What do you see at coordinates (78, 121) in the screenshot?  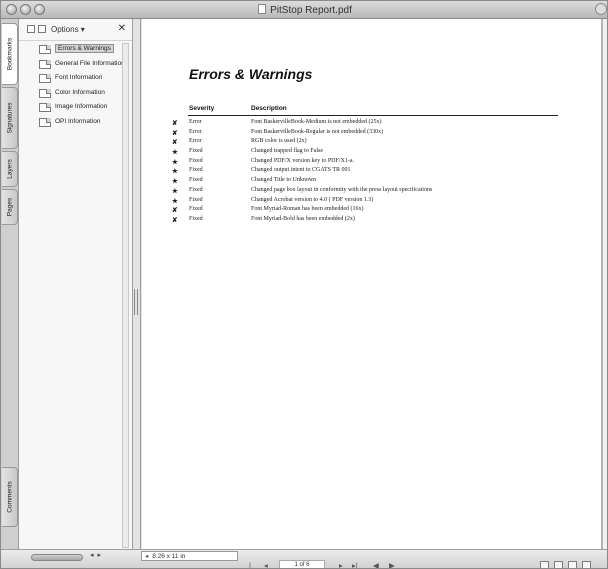 I see `bookmark-label: OPI Information` at bounding box center [78, 121].